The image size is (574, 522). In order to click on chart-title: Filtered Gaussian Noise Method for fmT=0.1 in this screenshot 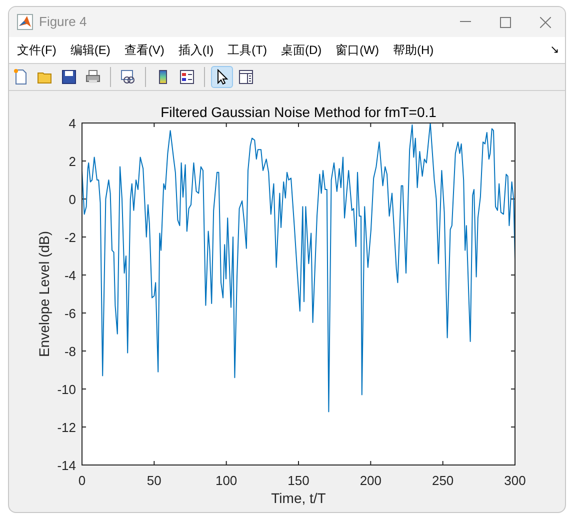, I will do `click(298, 112)`.